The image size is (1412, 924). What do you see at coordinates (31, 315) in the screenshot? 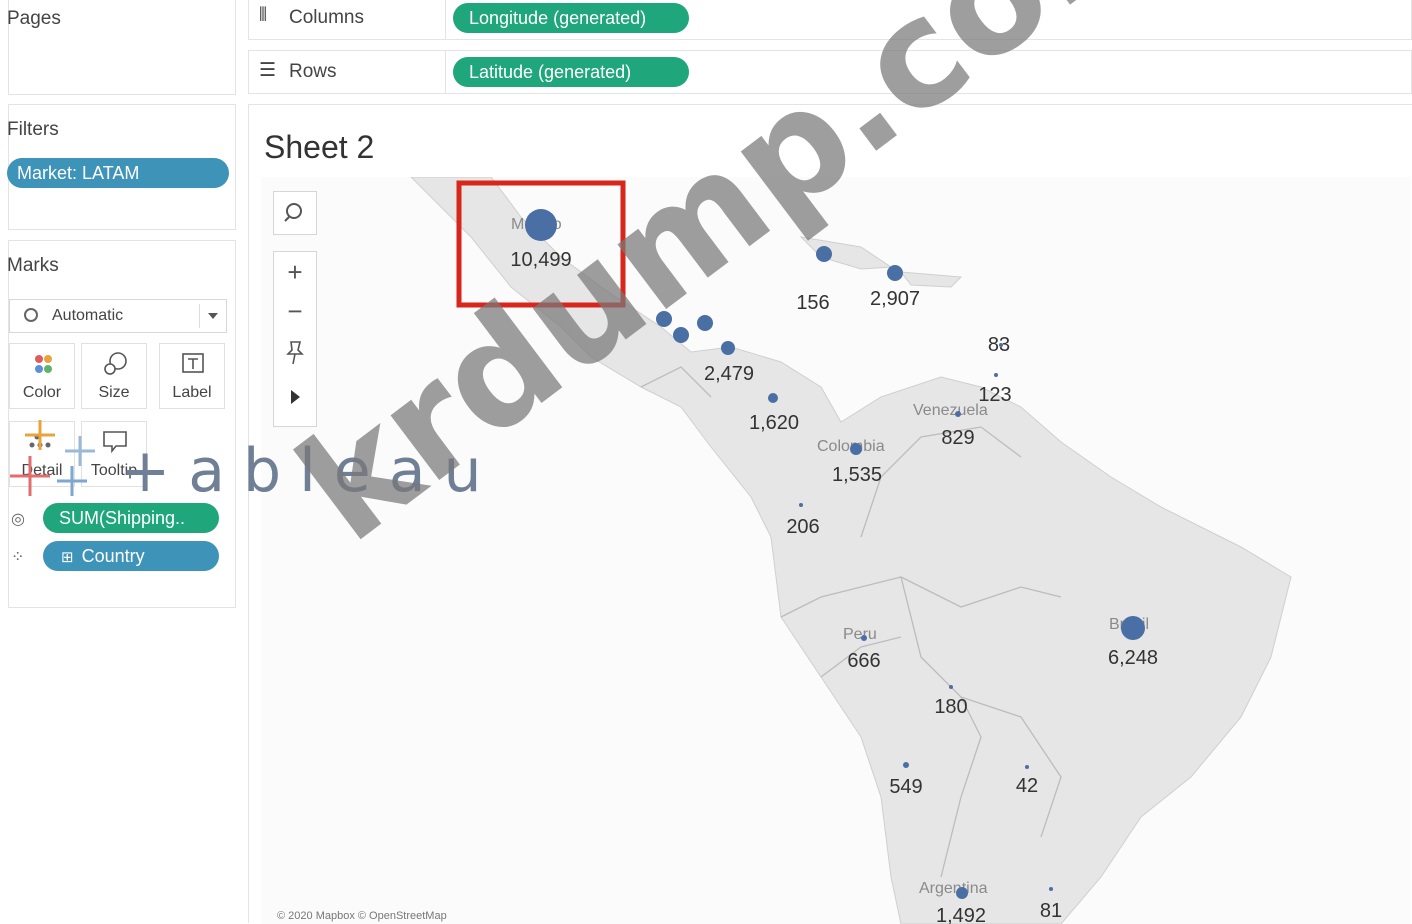
I see `circle-mark-icon` at bounding box center [31, 315].